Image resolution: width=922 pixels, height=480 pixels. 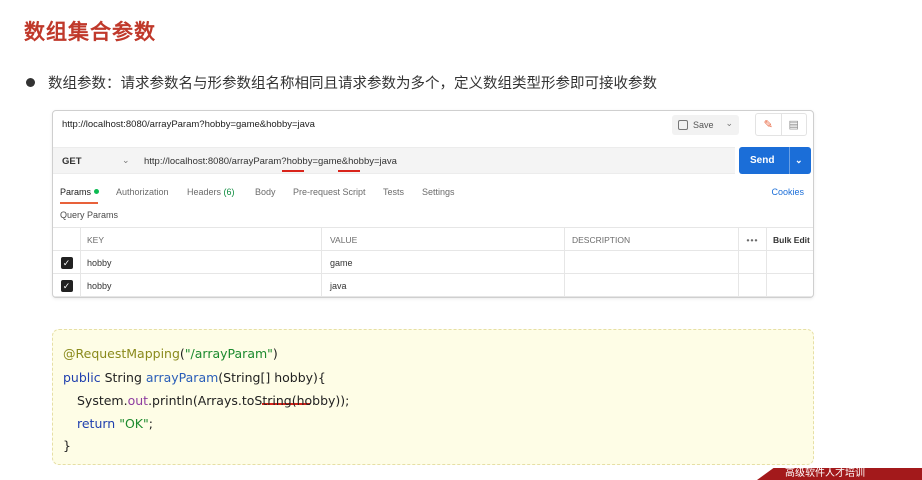 I want to click on col-description: DESCRIPTION, so click(x=652, y=239).